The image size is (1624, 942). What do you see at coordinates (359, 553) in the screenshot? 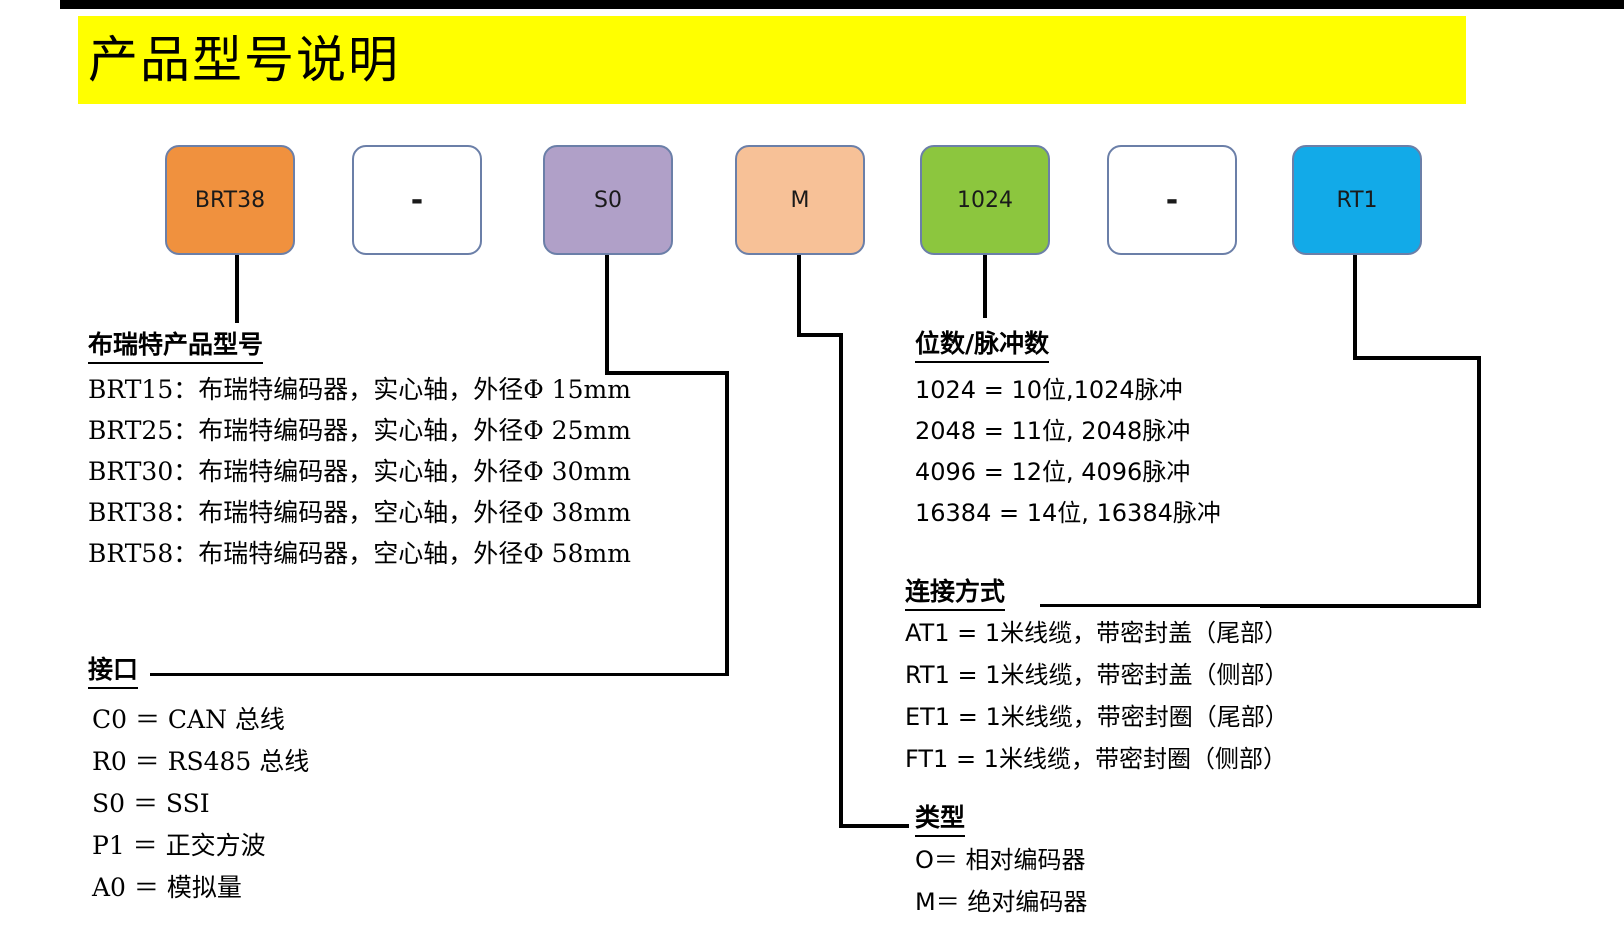
I see `product-model-row: BRT58：布瑞特编码器，空心轴，外径Φ 58mm` at bounding box center [359, 553].